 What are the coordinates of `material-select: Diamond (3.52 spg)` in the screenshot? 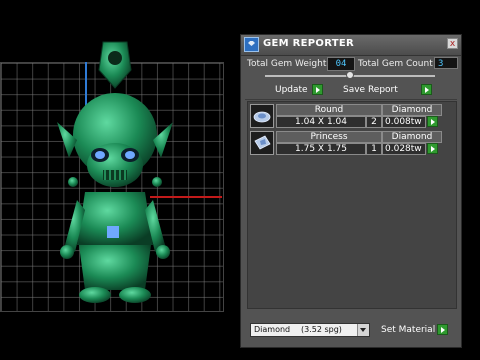 It's located at (310, 330).